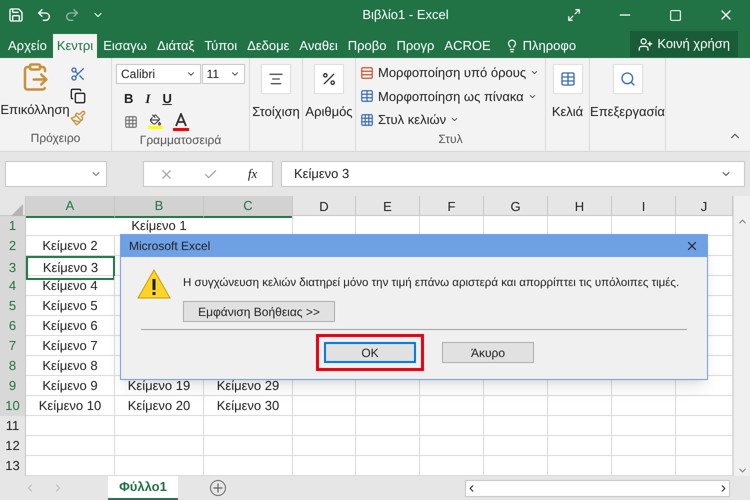 The image size is (750, 500). I want to click on row-header: 2, so click(13, 246).